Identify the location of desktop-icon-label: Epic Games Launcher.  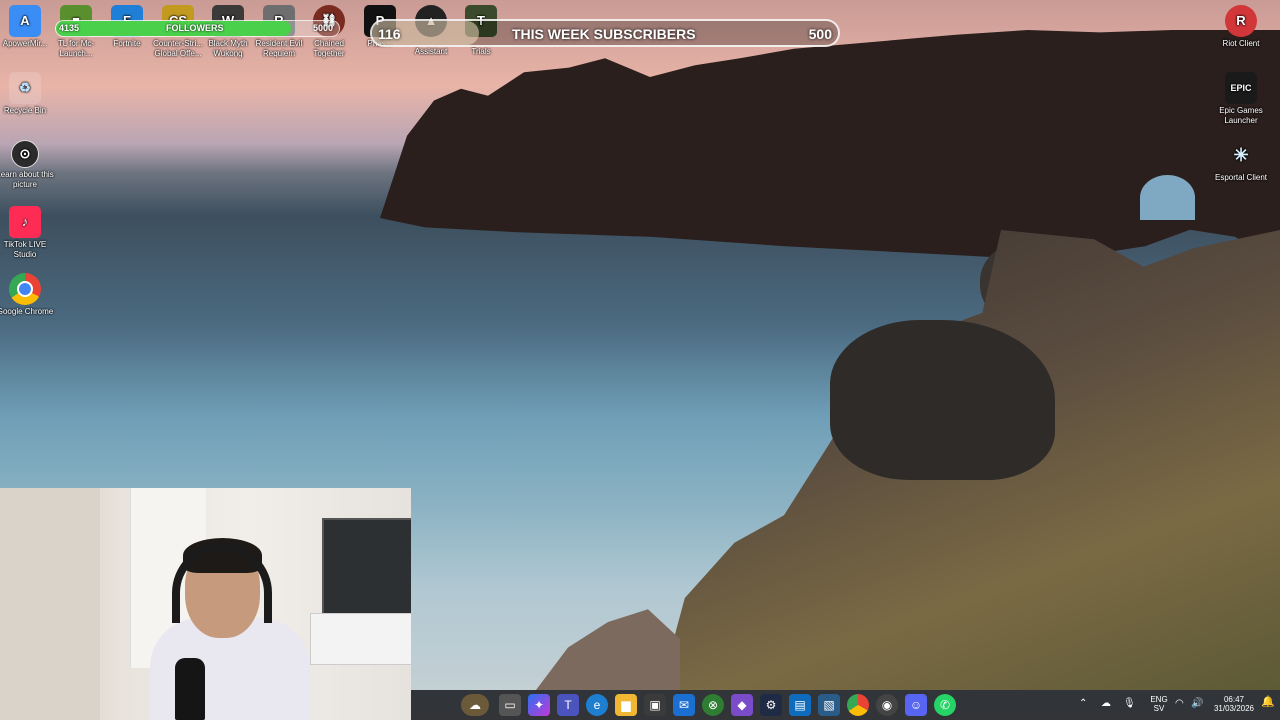
(1241, 115).